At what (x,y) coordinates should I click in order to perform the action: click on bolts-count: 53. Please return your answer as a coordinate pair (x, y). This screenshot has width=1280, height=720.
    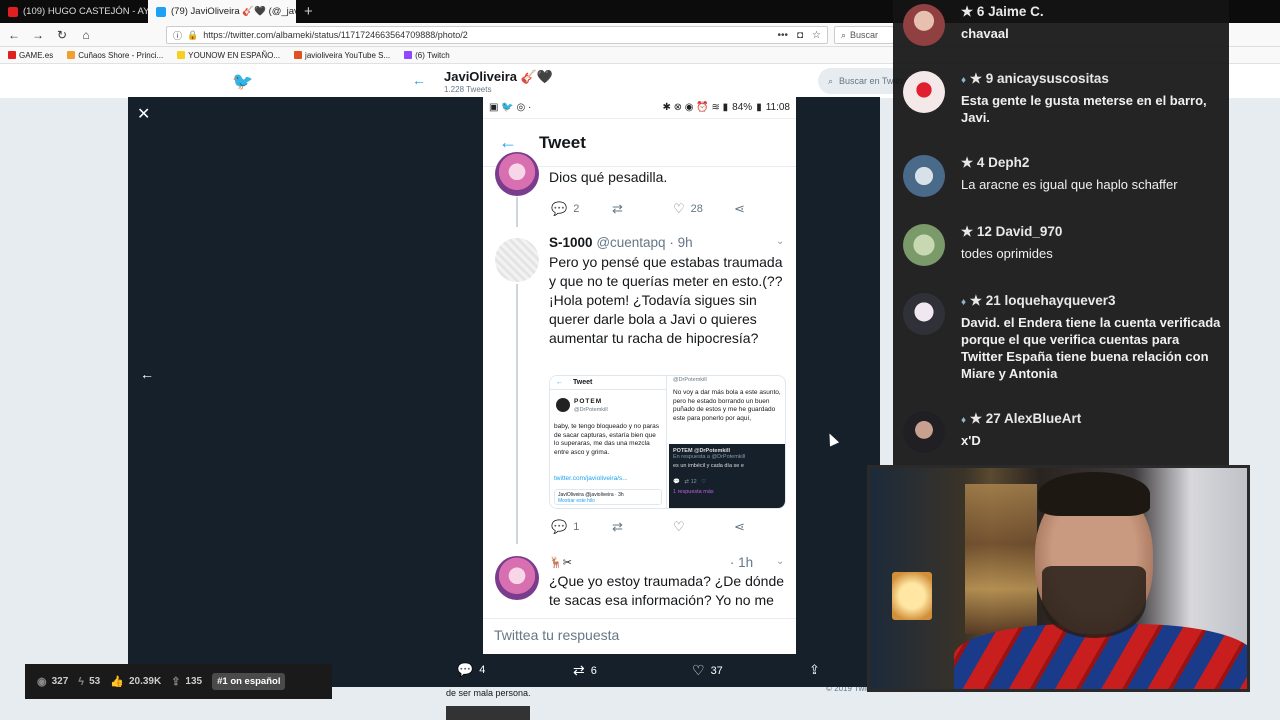
    Looking at the image, I should click on (95, 681).